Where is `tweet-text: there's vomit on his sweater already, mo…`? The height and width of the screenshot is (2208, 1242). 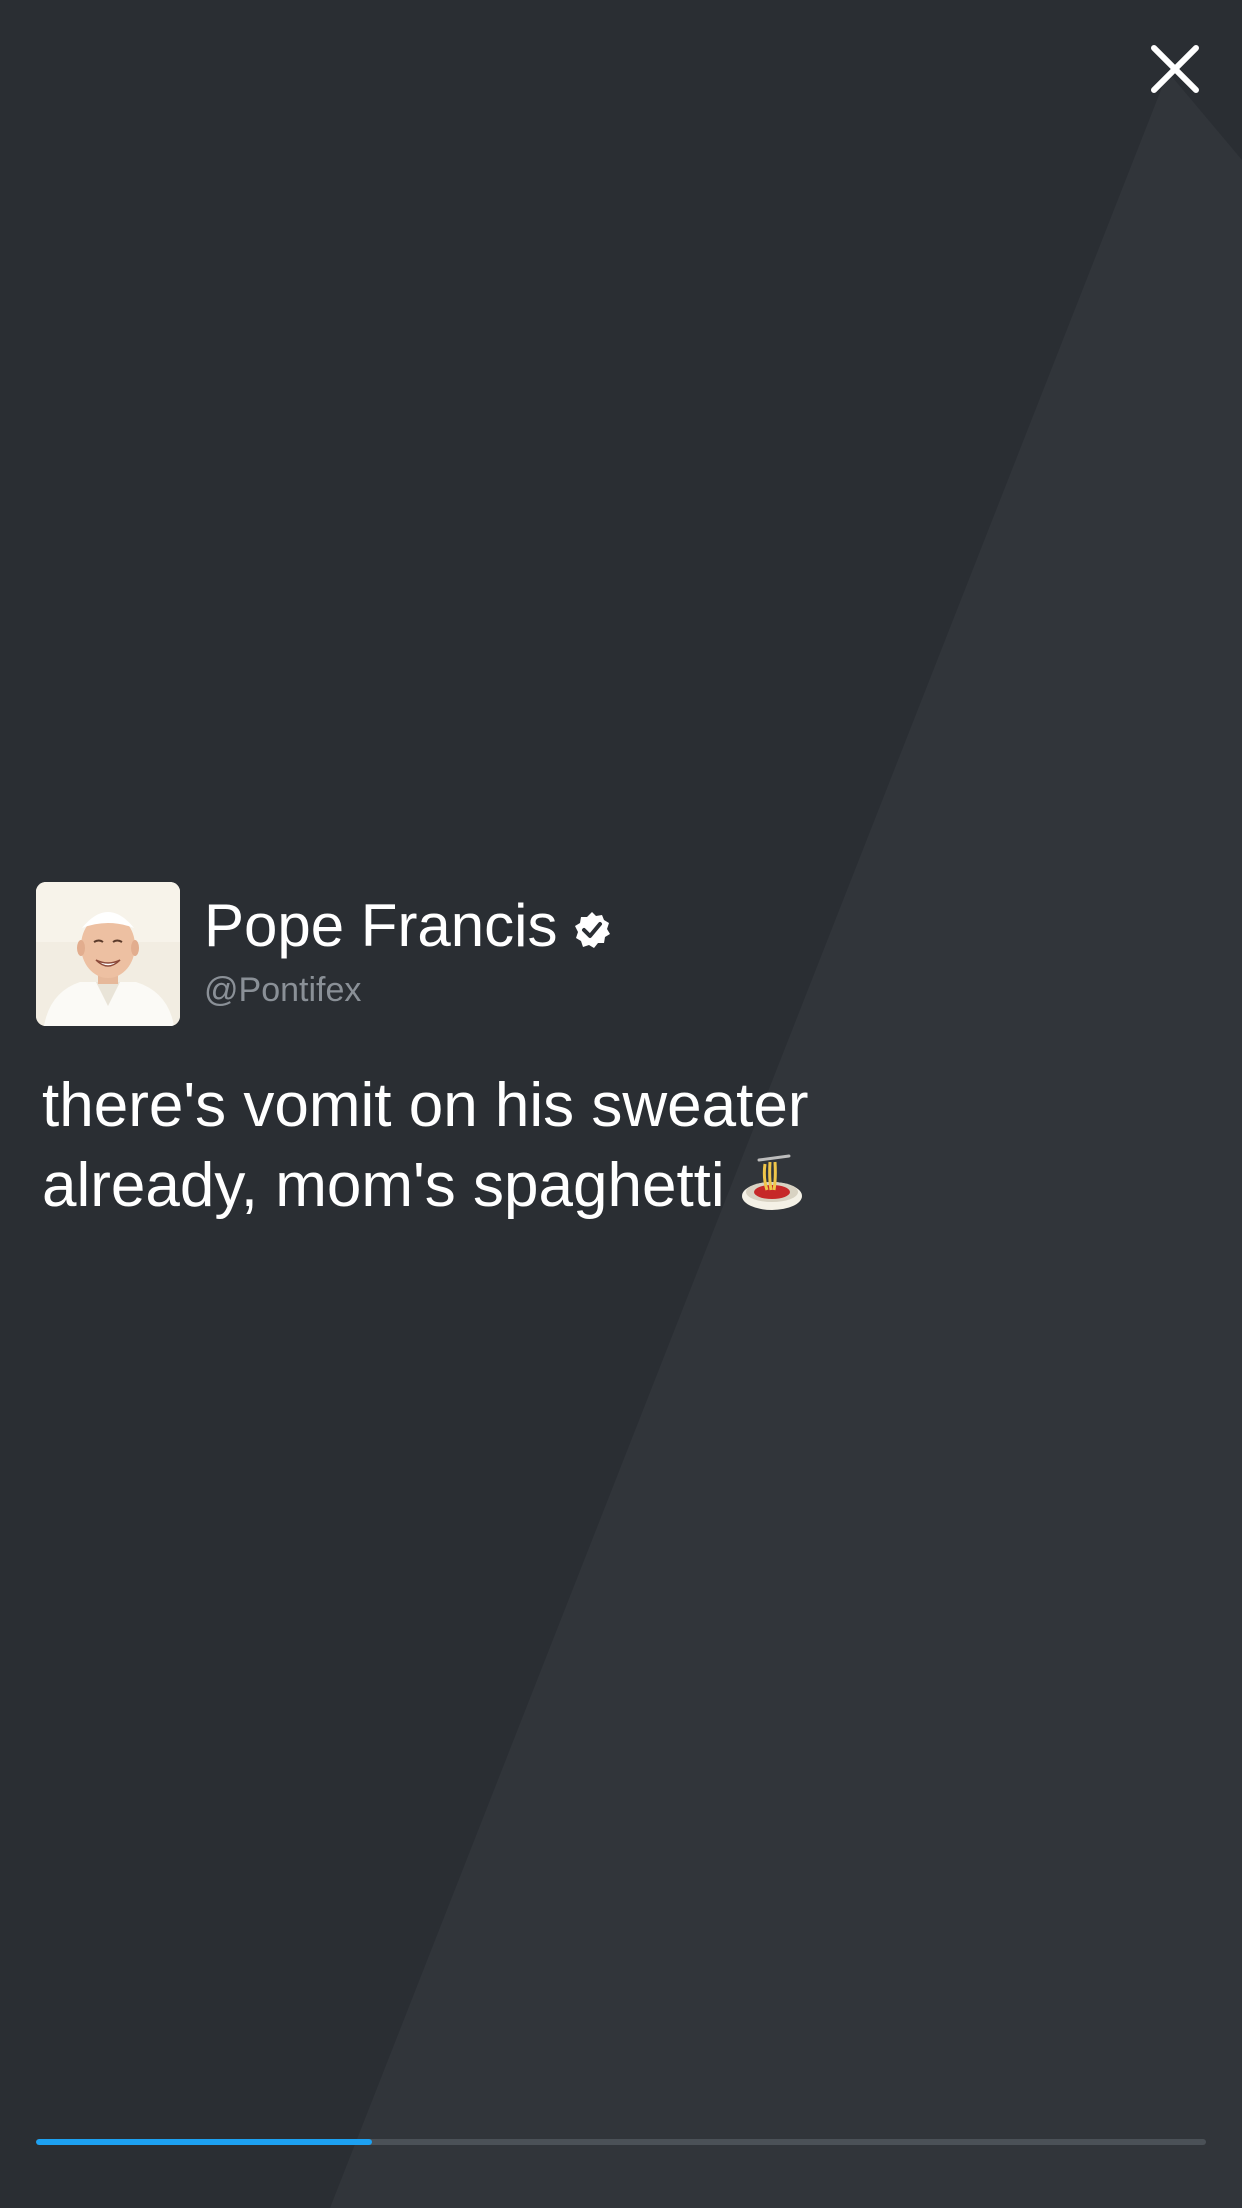
tweet-text: there's vomit on his sweater already, mo… is located at coordinates (472, 1146).